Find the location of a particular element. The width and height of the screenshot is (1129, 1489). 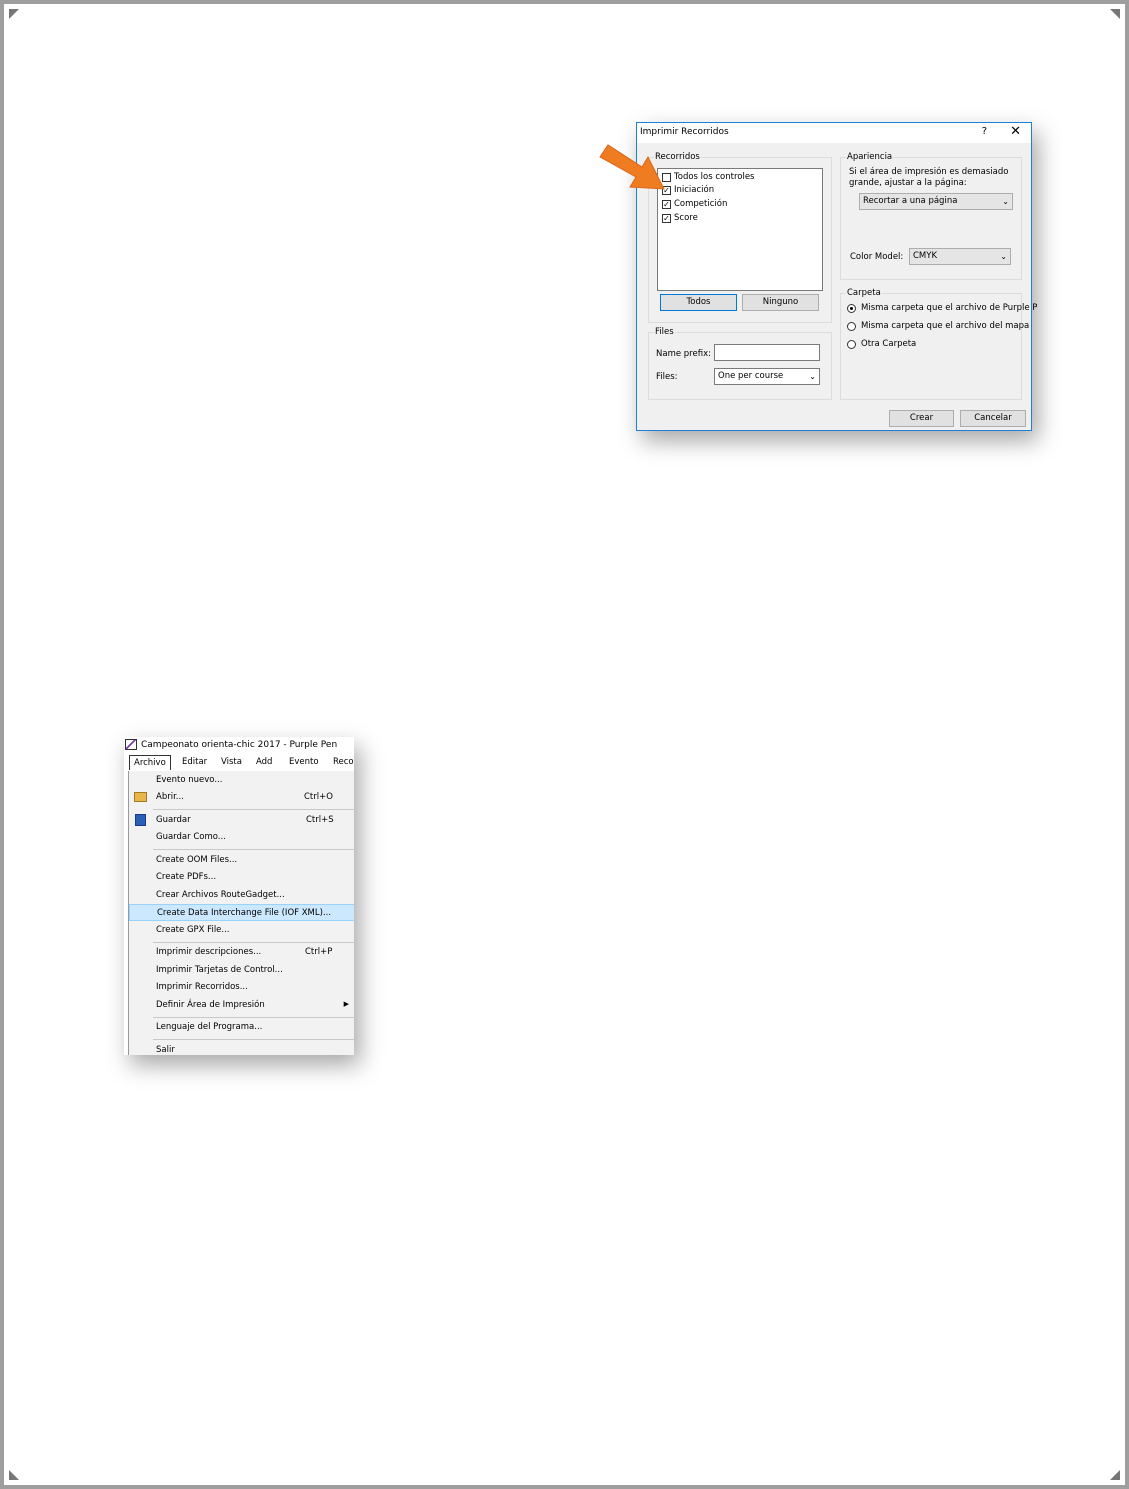

menu-item-label: Definir Área de Impresión is located at coordinates (210, 1005).